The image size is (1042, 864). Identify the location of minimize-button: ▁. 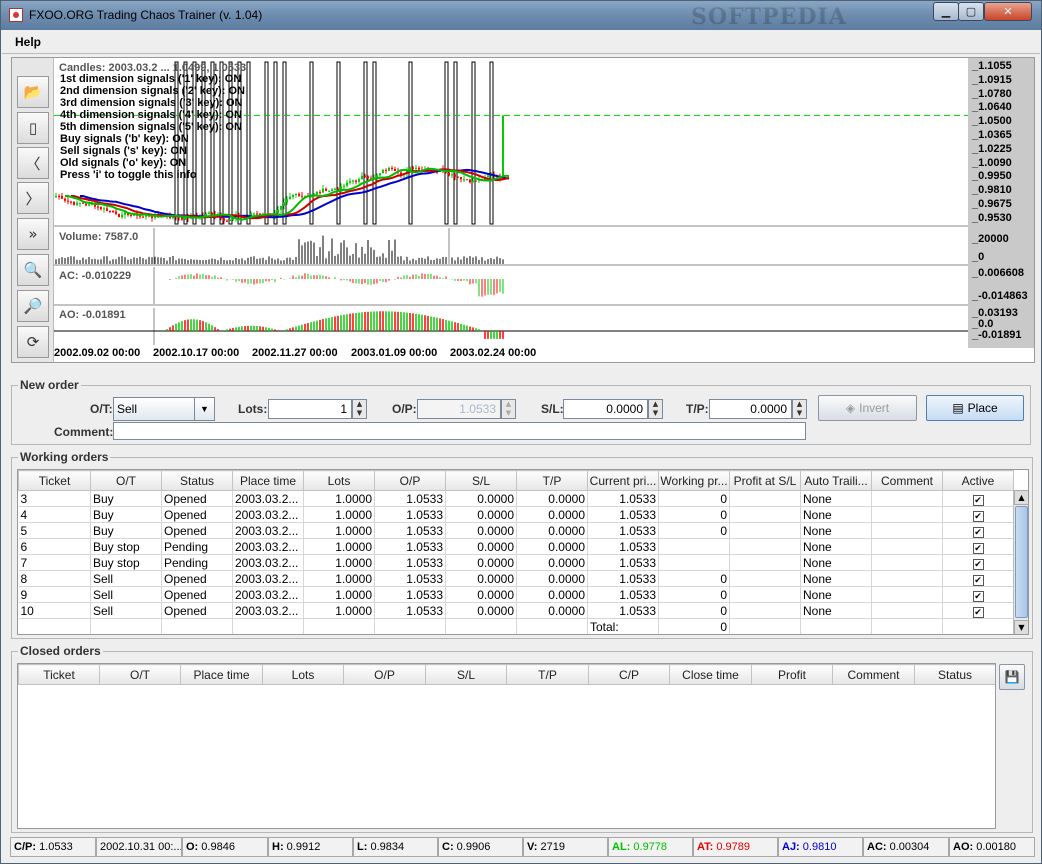
(946, 11).